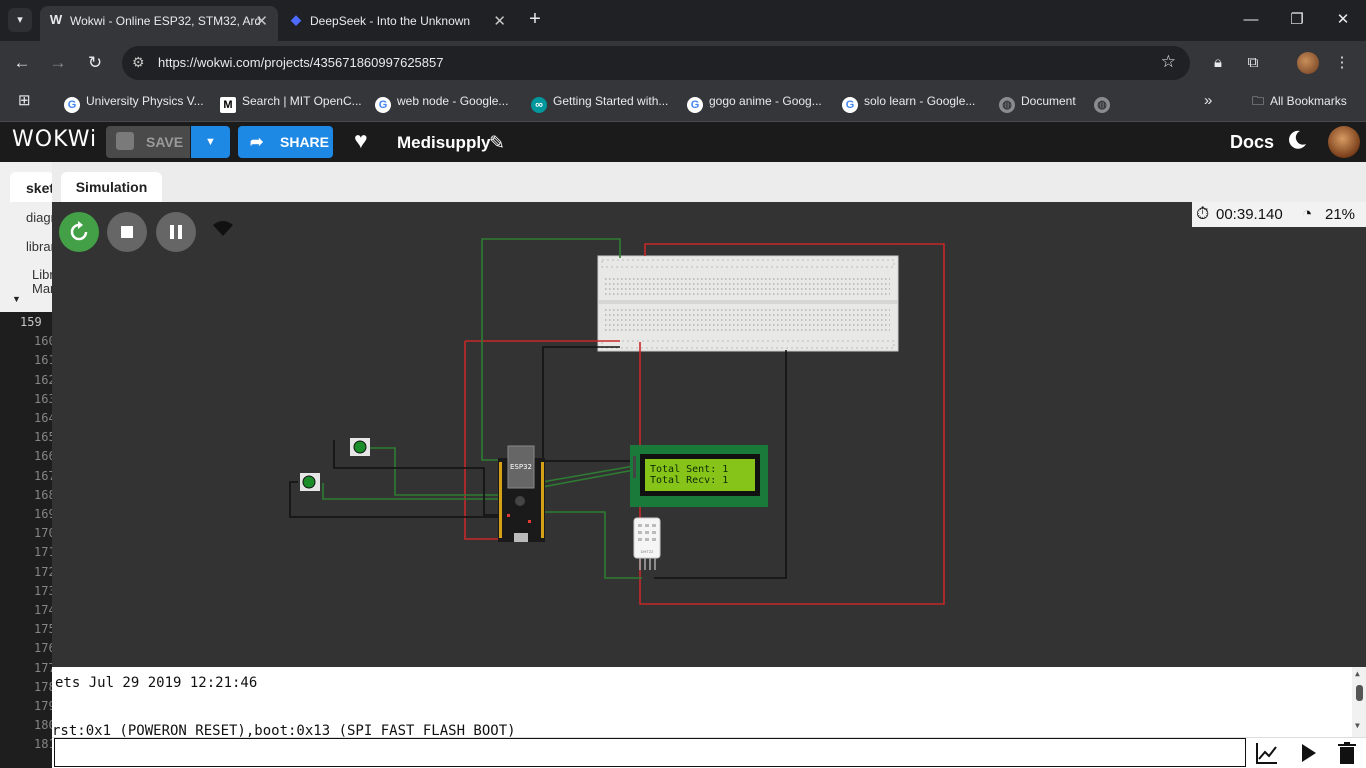  Describe the element at coordinates (228, 105) in the screenshot. I see `mit-icon: M` at that location.